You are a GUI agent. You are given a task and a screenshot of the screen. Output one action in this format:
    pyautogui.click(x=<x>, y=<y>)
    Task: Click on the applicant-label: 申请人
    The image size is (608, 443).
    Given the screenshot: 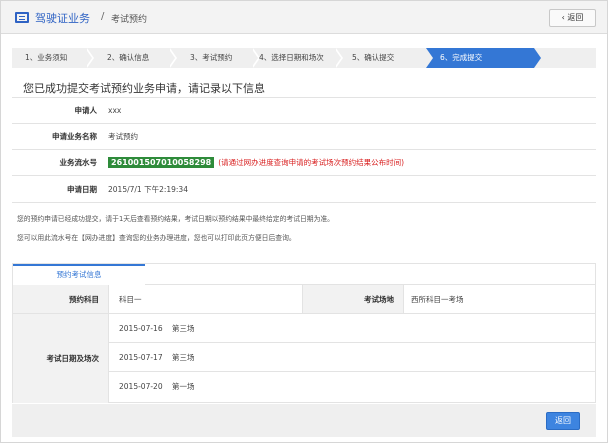 What is the action you would take?
    pyautogui.click(x=86, y=110)
    